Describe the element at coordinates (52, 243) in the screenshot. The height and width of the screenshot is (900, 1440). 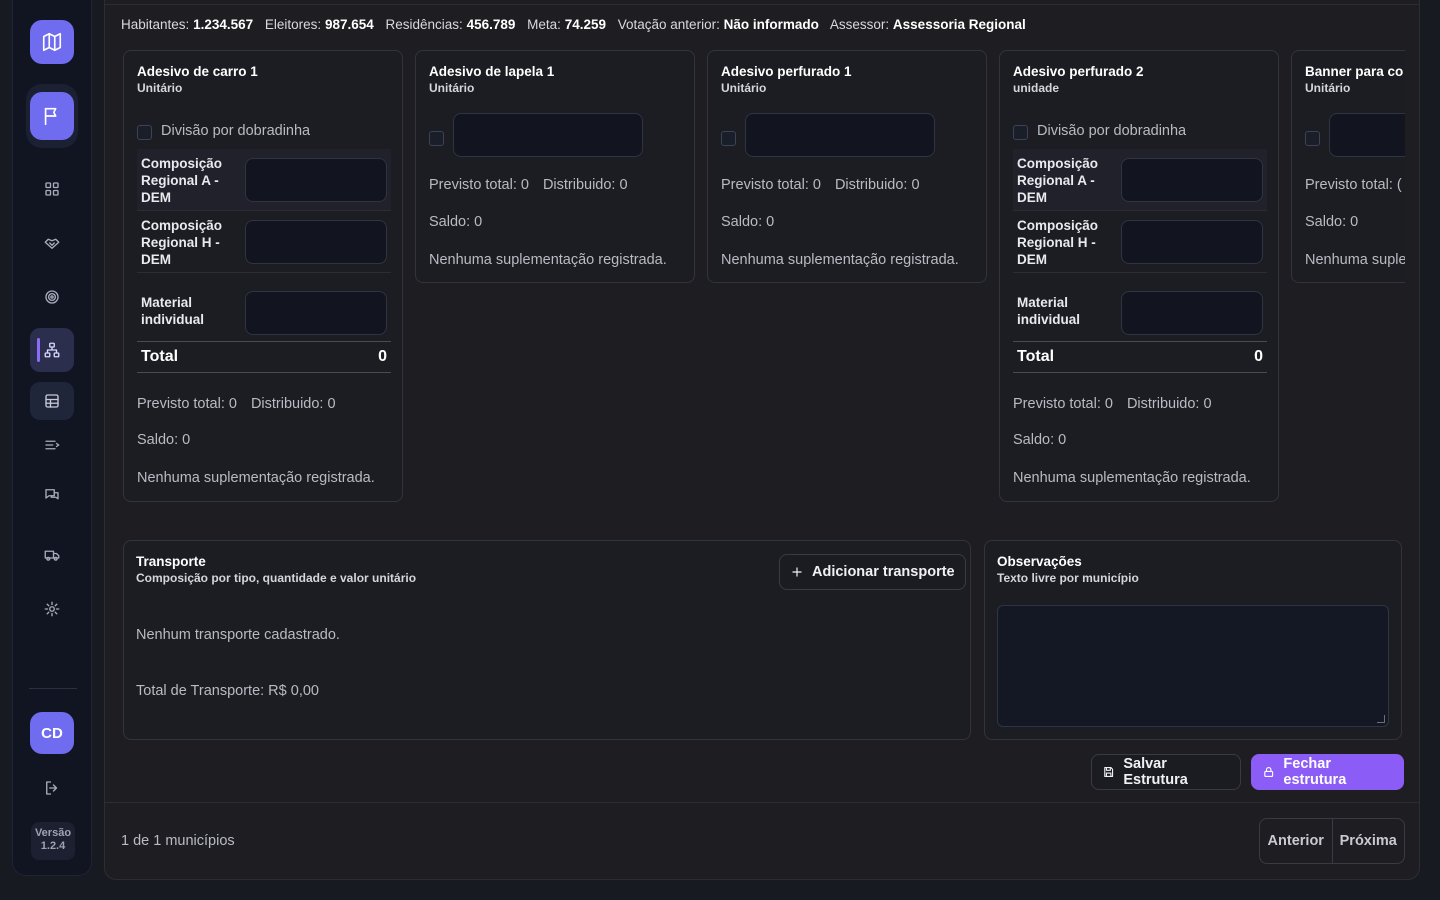
I see `sidebar-item-handshake` at that location.